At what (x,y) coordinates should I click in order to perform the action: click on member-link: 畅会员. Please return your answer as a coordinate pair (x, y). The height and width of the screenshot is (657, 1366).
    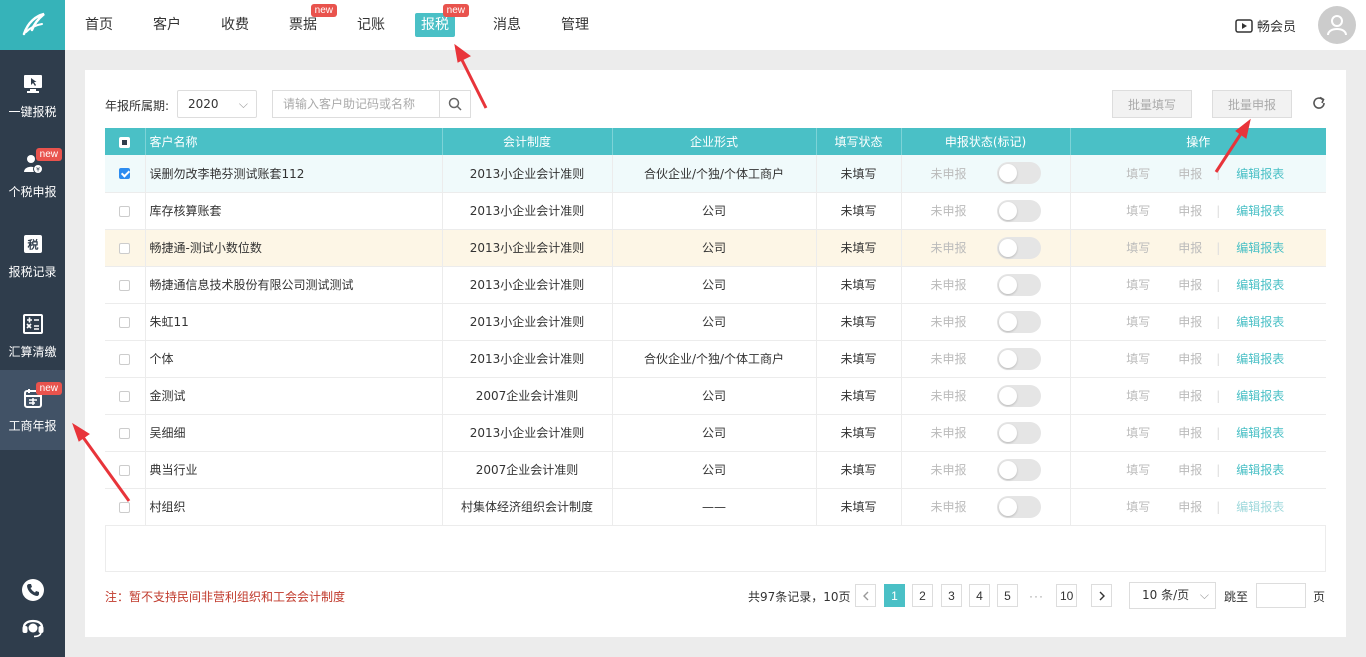
    Looking at the image, I should click on (1265, 25).